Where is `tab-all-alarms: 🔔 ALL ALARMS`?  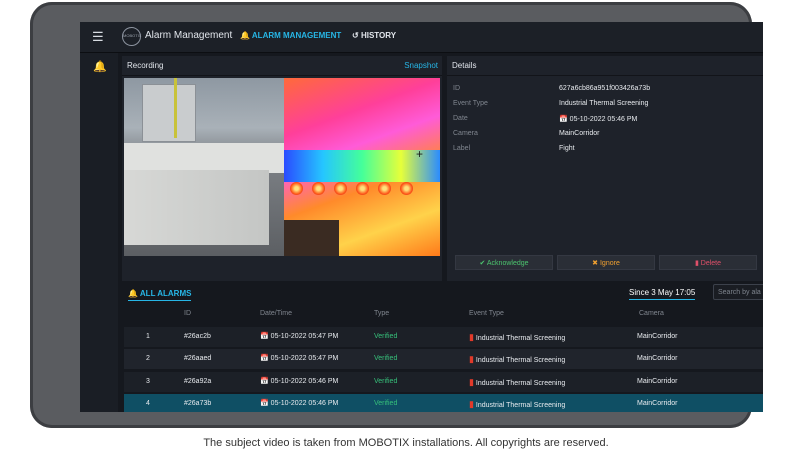
tab-all-alarms: 🔔 ALL ALARMS is located at coordinates (160, 295).